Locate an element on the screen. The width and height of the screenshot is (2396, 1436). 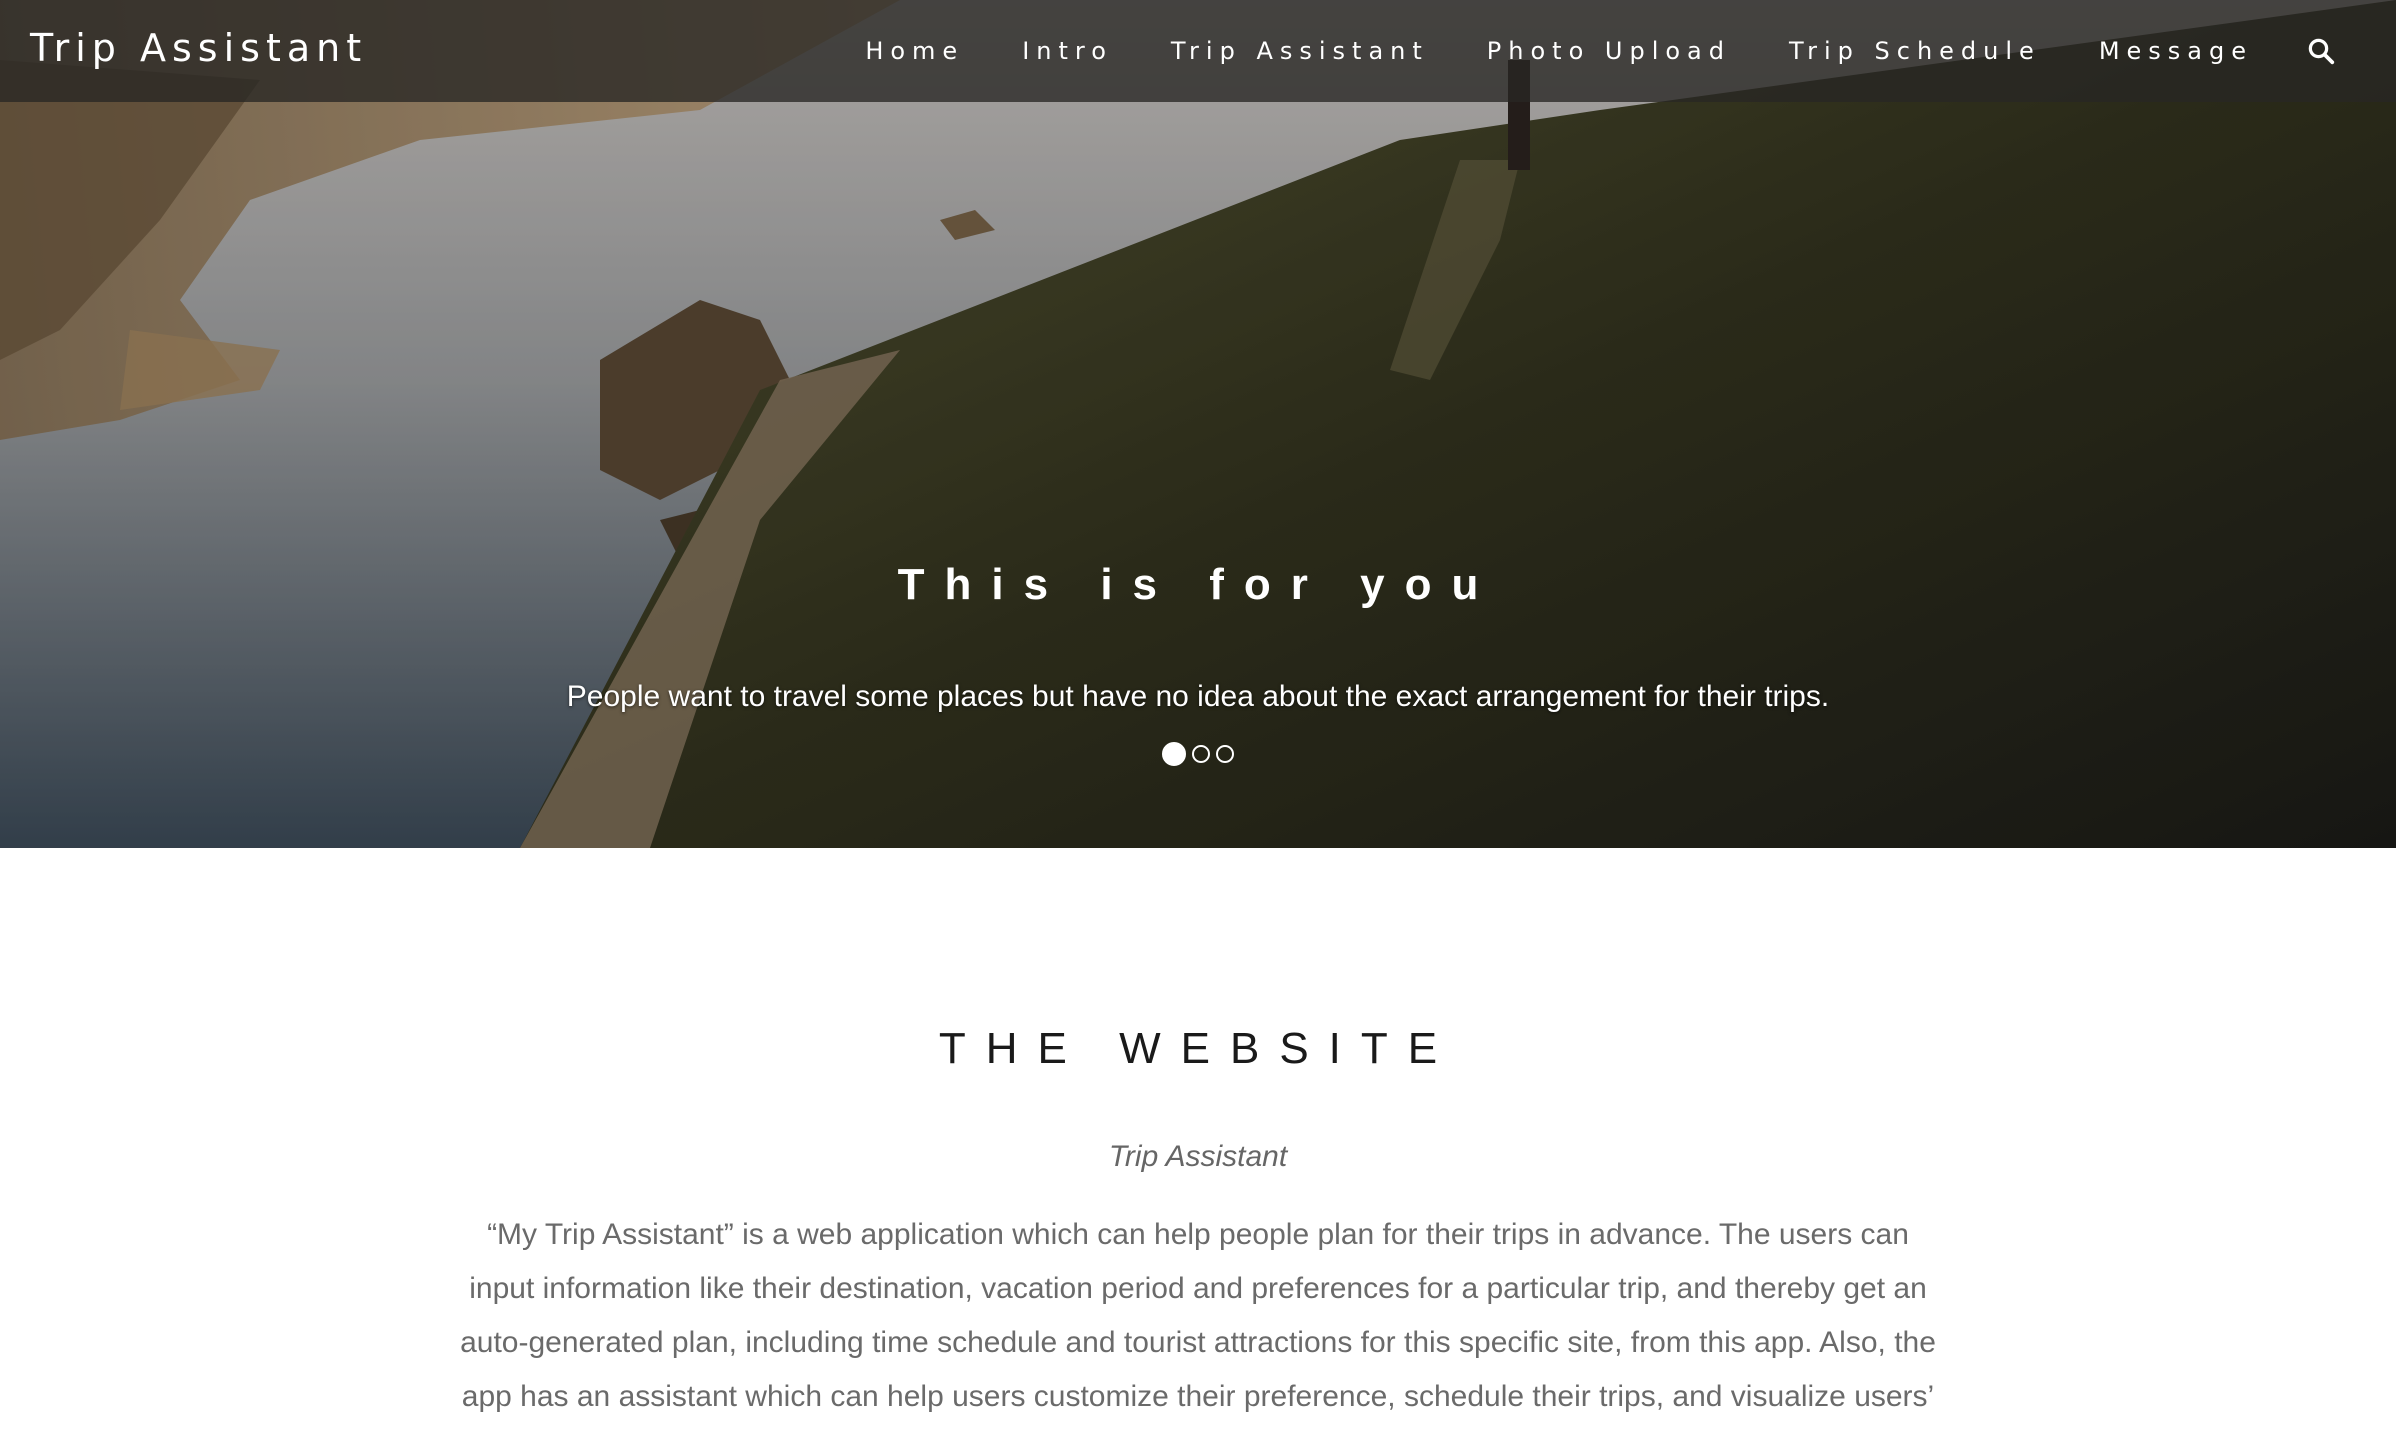
nav-item-message: Message is located at coordinates (2176, 51).